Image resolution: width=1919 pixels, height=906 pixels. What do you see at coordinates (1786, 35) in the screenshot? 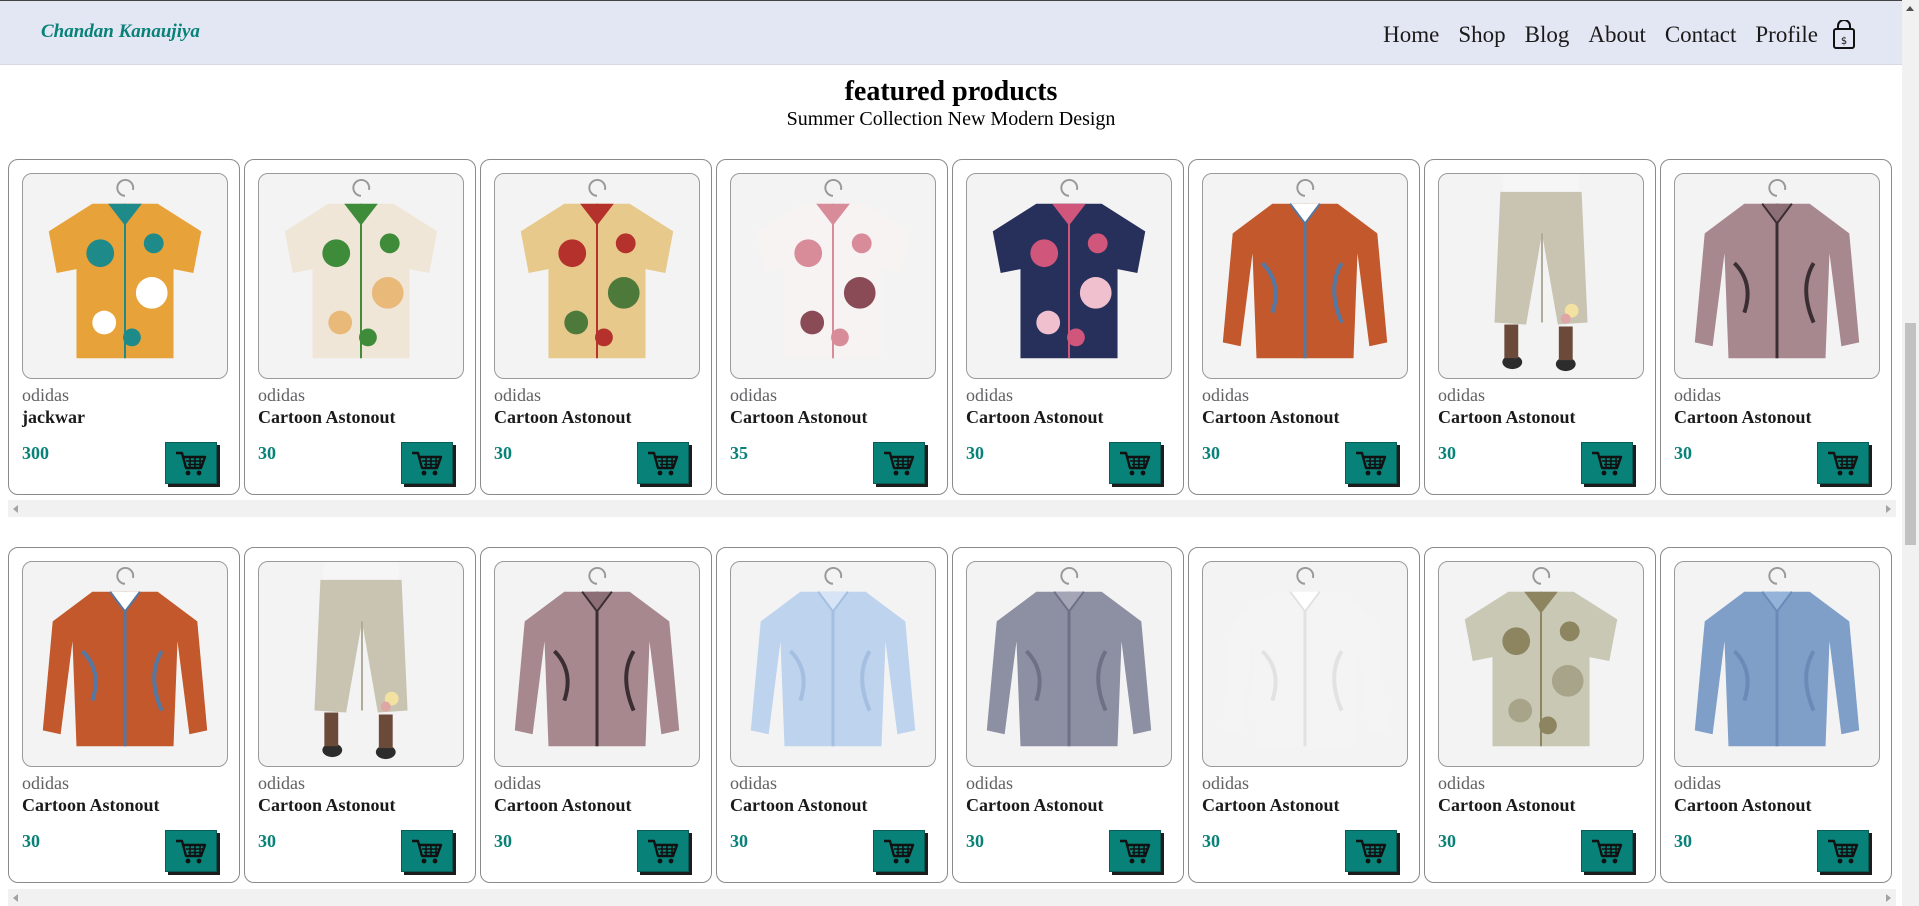
I see `nav-profile: Profile` at bounding box center [1786, 35].